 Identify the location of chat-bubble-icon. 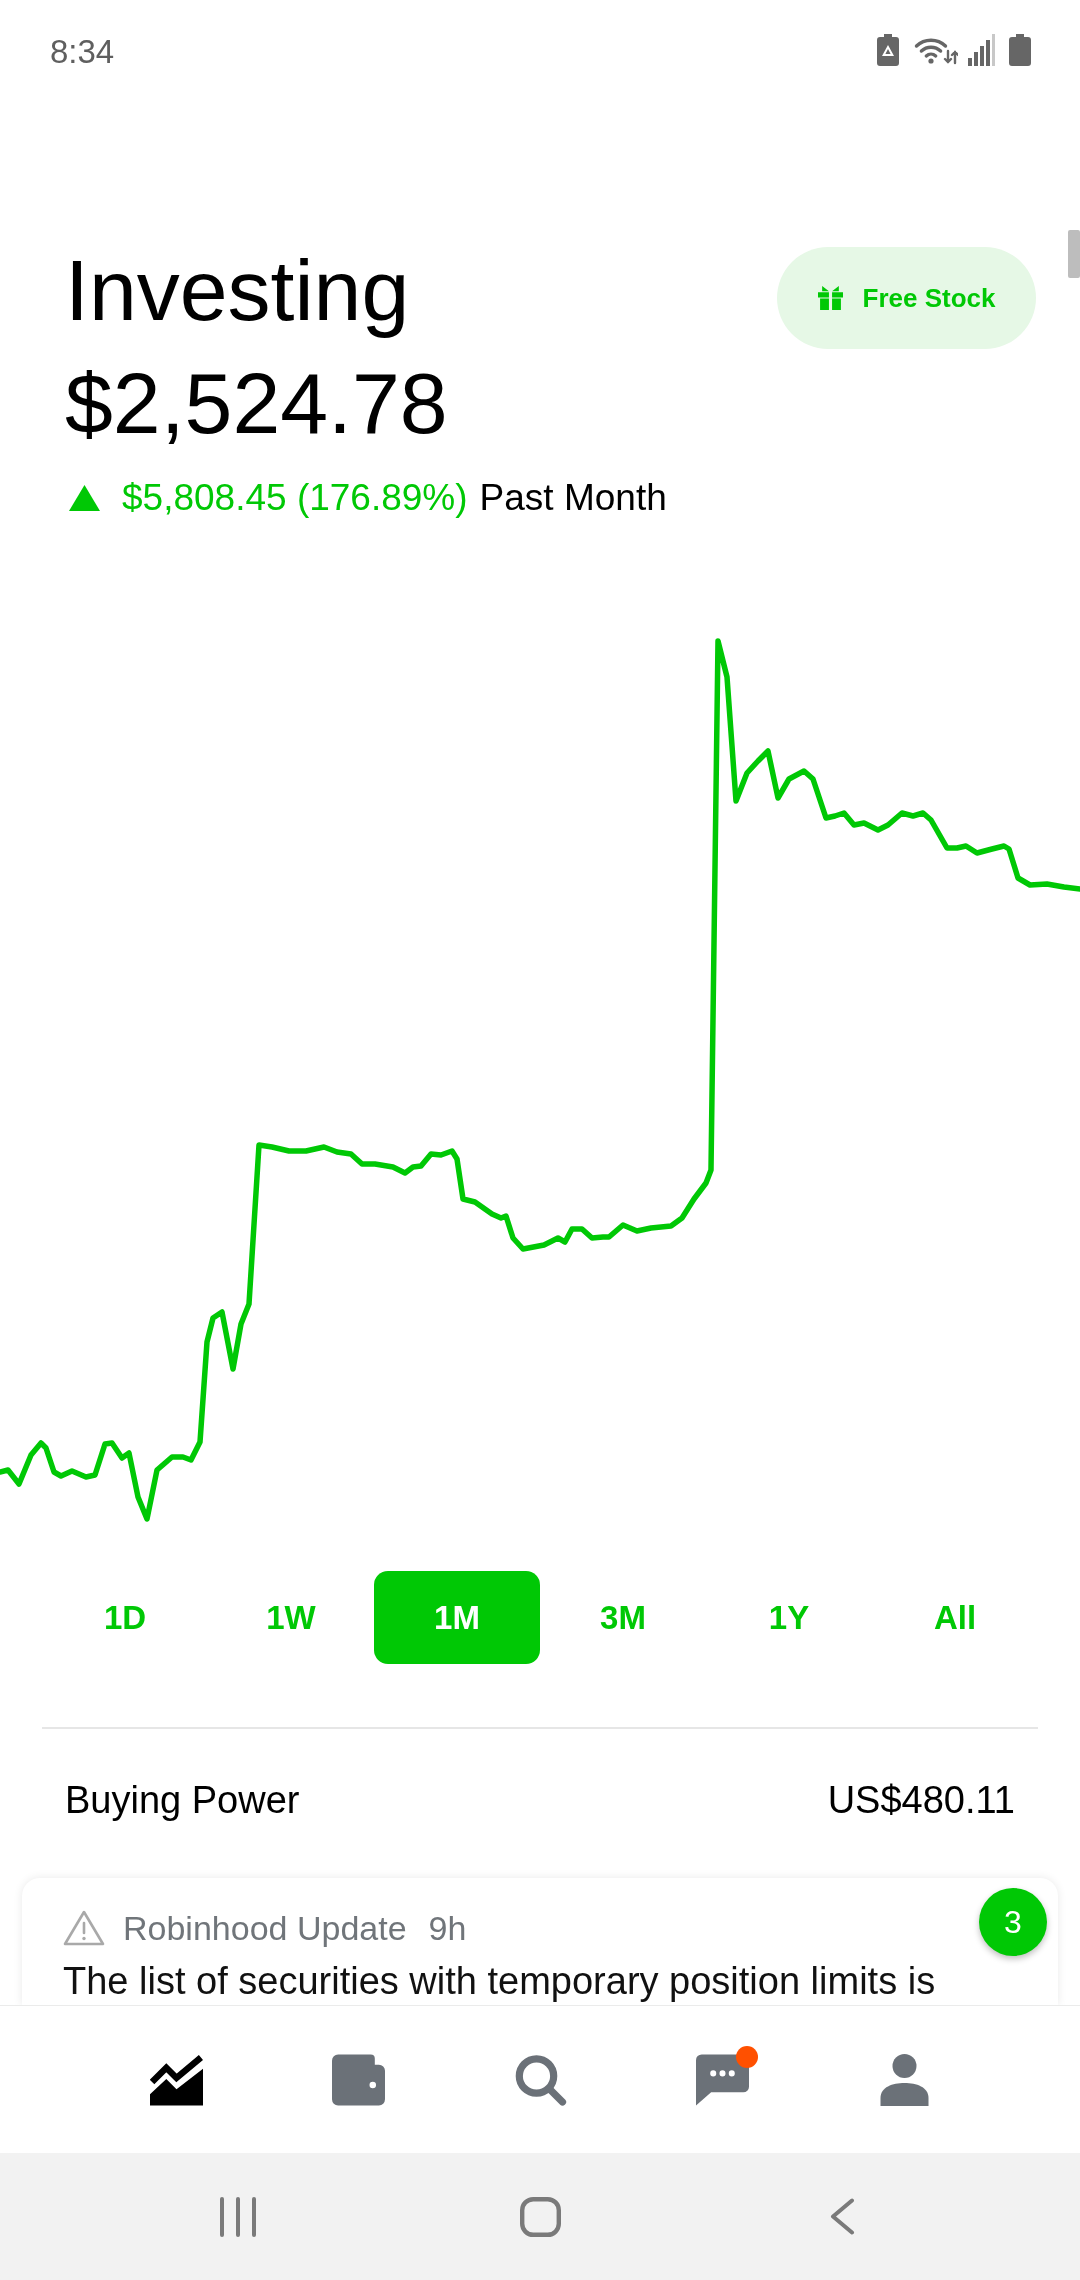
(722, 2079).